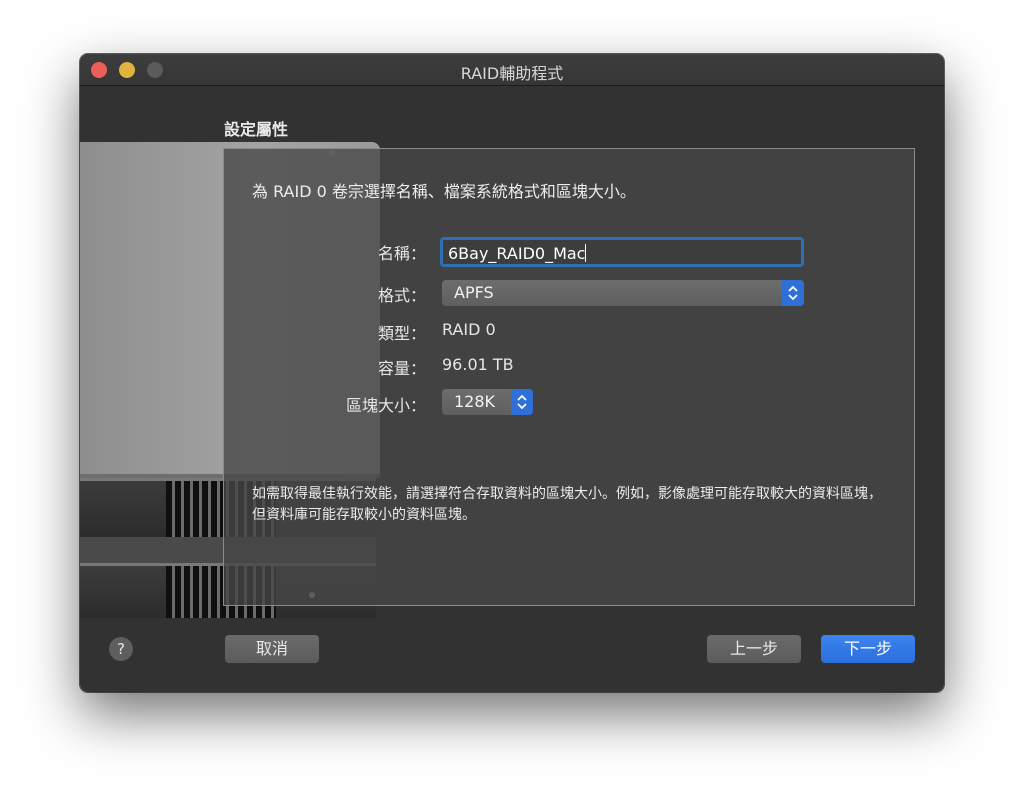  Describe the element at coordinates (754, 649) in the screenshot. I see `back-button: 上一步` at that location.